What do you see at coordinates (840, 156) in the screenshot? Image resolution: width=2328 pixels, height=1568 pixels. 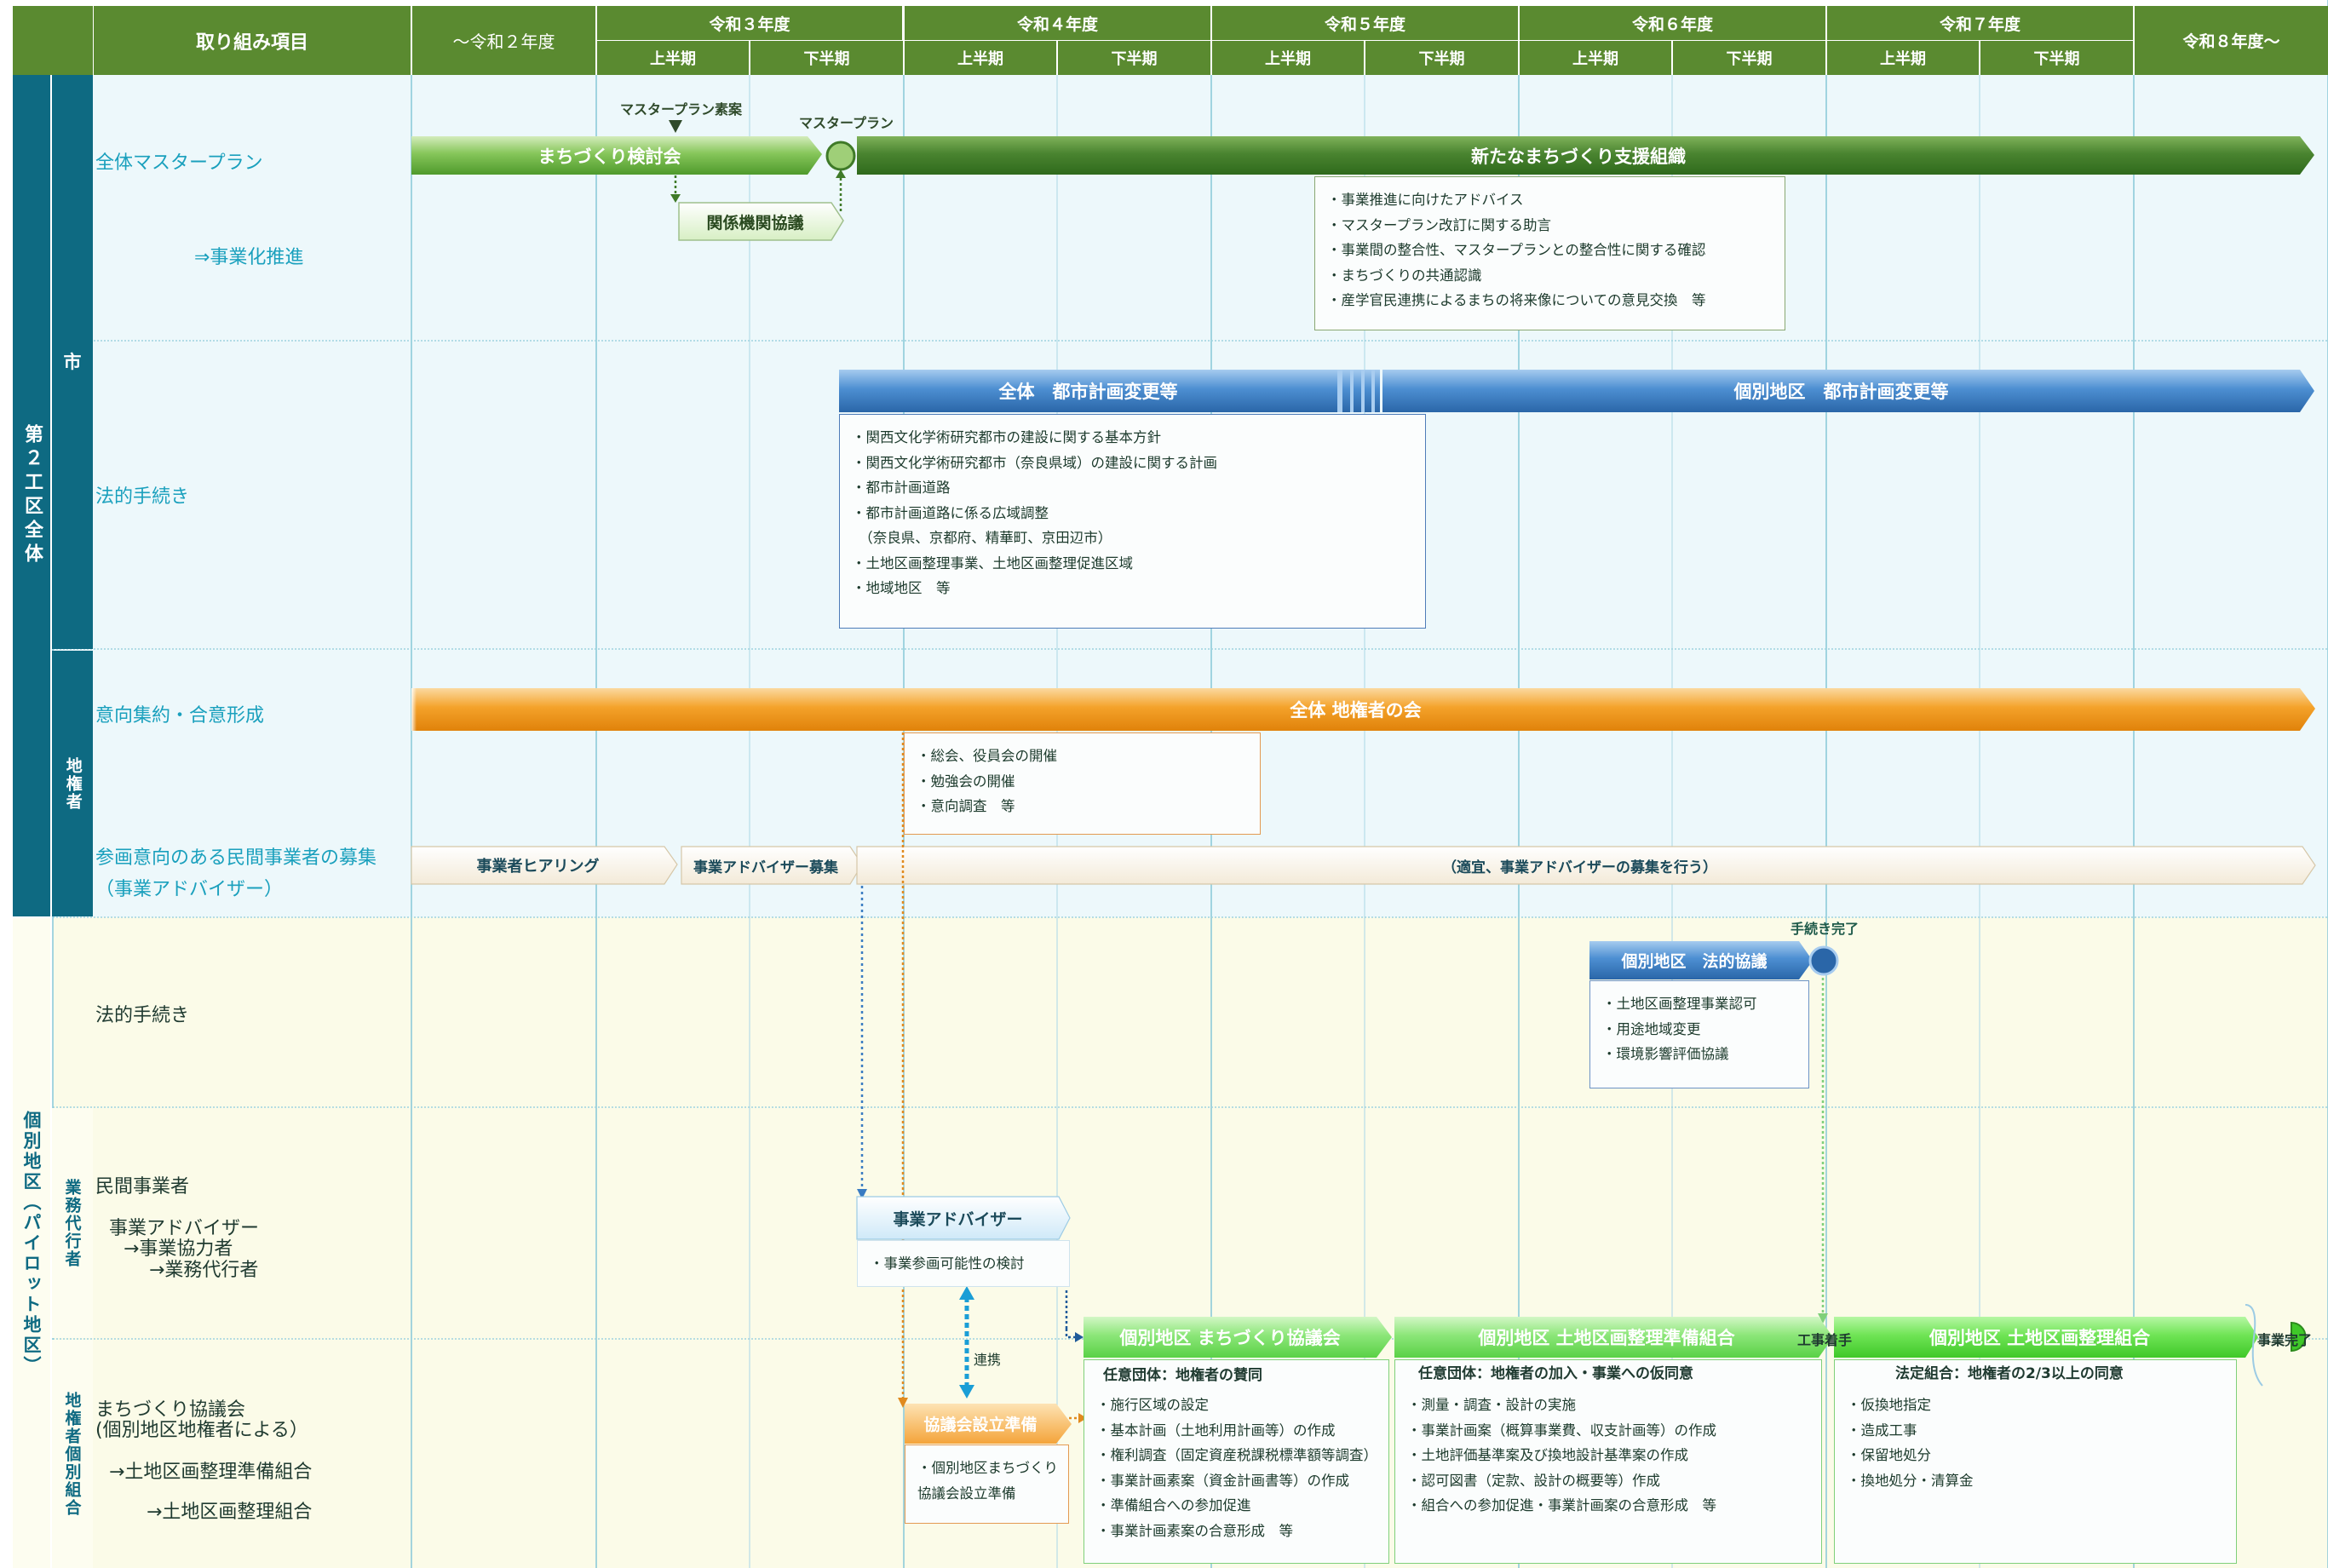 I see `masterplan-milestone-icon` at bounding box center [840, 156].